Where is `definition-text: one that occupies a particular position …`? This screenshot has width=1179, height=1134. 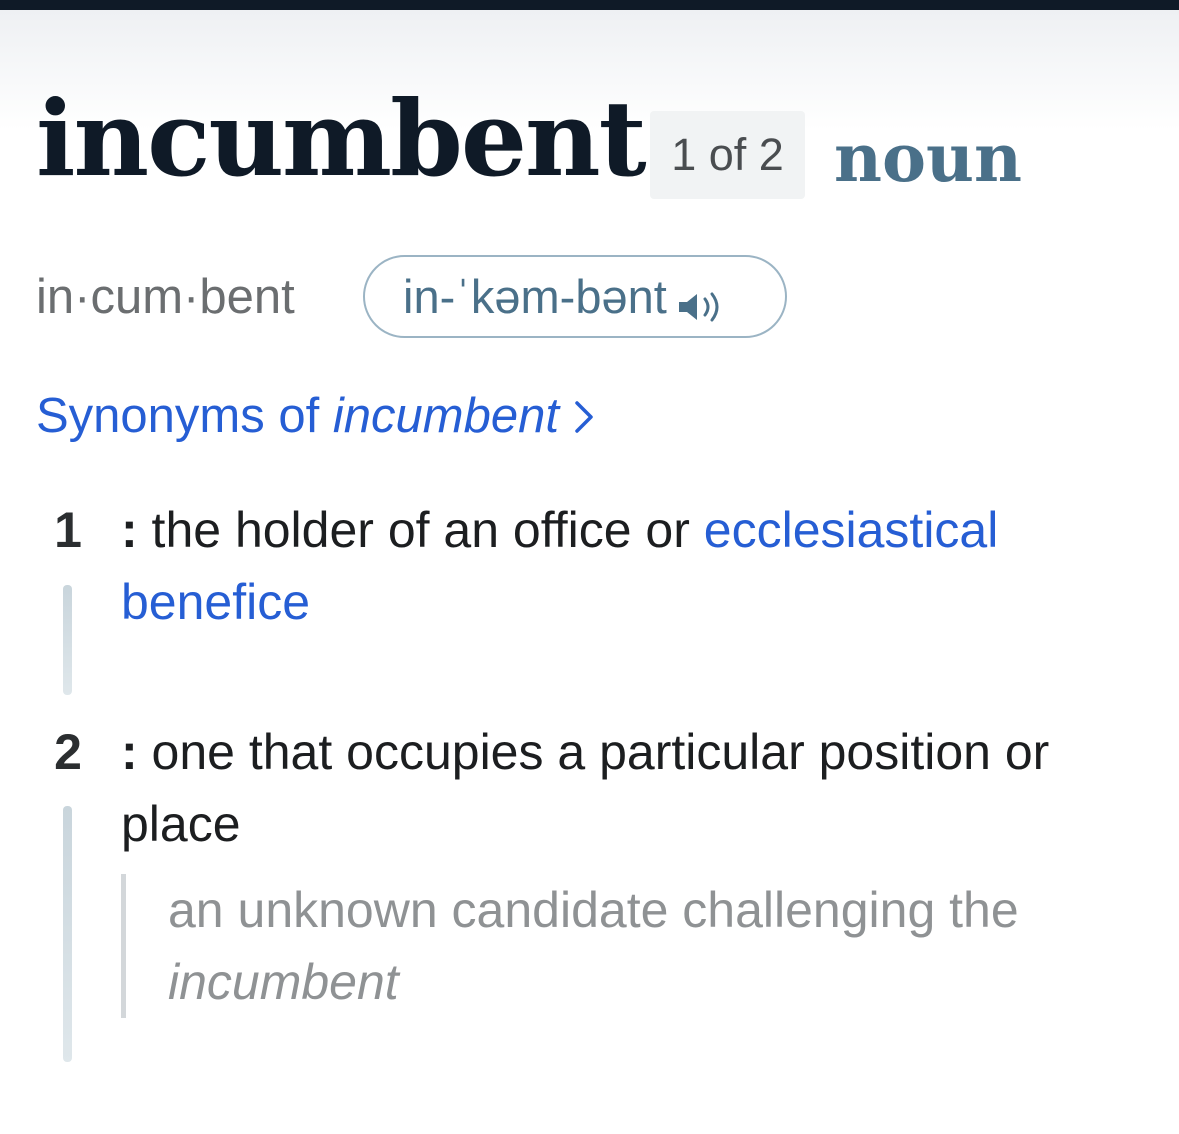 definition-text: one that occupies a particular position … is located at coordinates (585, 788).